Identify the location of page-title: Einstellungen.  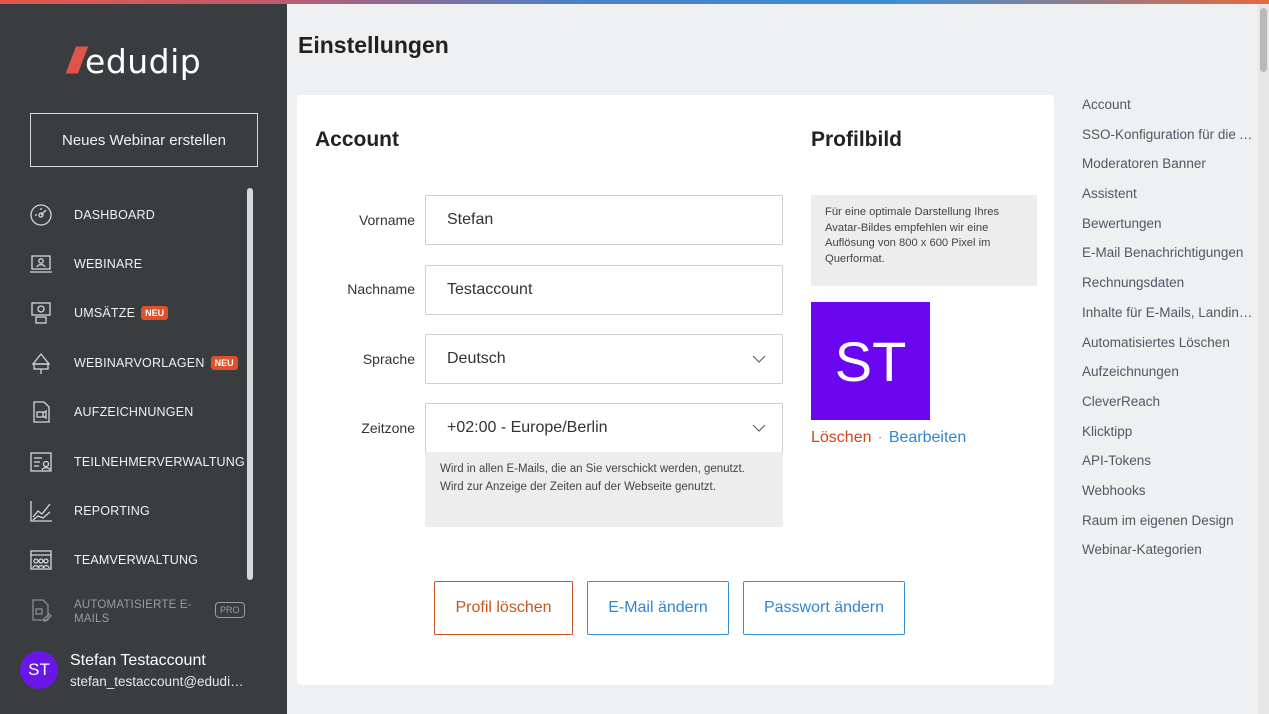
(373, 45).